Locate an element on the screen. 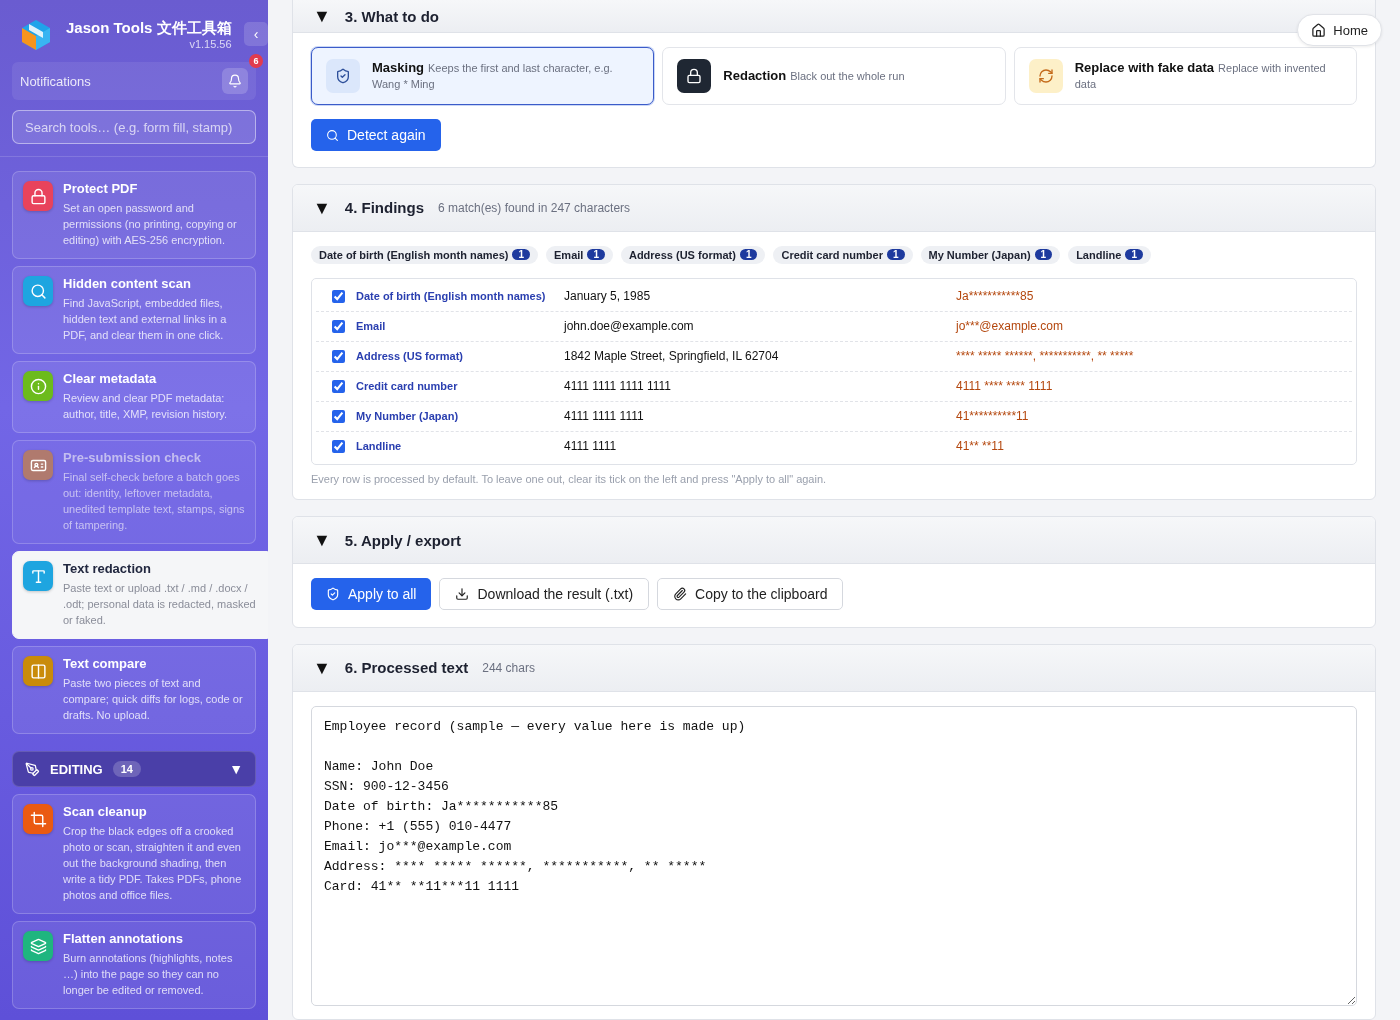 The height and width of the screenshot is (1020, 1400). type-cell-text: Email is located at coordinates (371, 326).